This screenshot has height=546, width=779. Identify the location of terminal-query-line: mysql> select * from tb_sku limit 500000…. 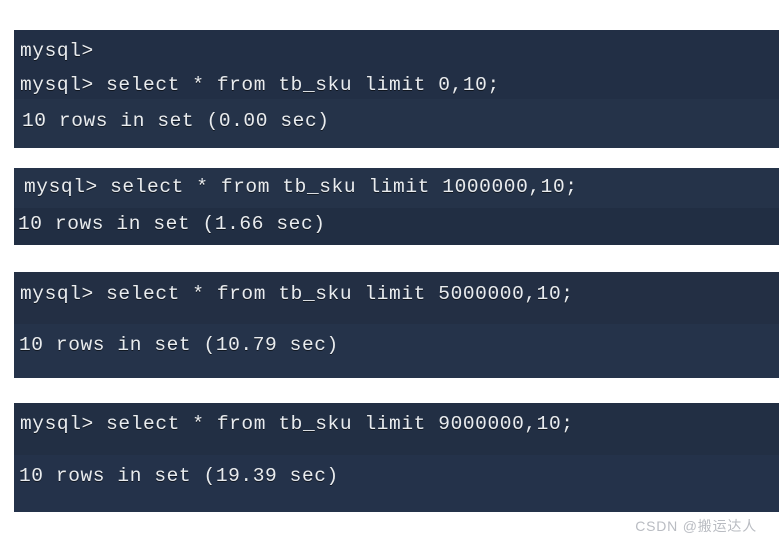
(297, 294).